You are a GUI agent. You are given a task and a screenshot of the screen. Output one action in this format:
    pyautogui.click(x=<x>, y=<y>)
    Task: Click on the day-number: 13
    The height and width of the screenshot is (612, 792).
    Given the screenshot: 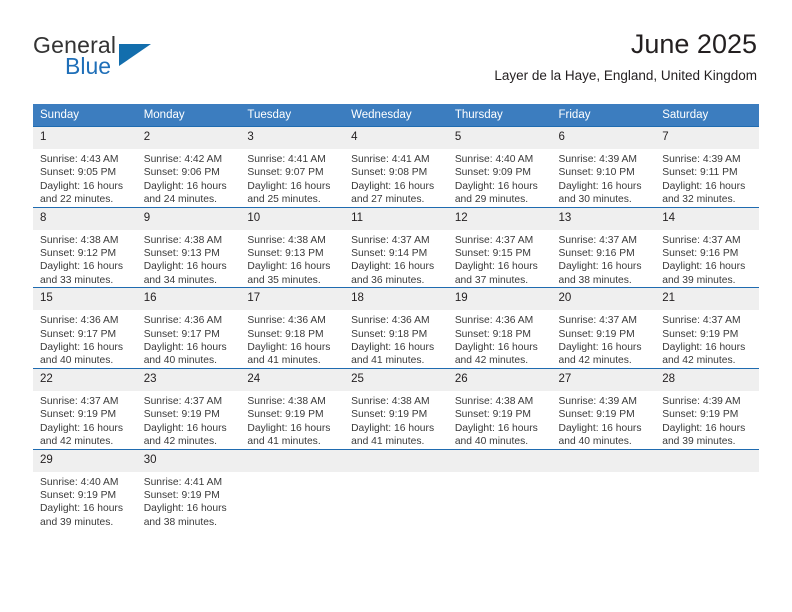 What is the action you would take?
    pyautogui.click(x=603, y=218)
    